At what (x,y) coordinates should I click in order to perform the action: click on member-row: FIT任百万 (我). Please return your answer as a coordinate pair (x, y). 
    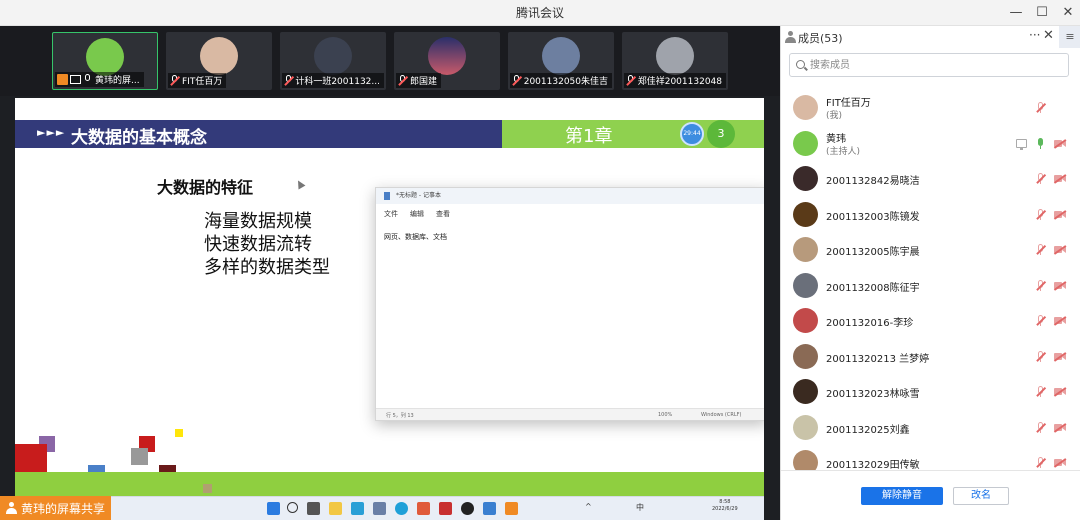
    Looking at the image, I should click on (930, 108).